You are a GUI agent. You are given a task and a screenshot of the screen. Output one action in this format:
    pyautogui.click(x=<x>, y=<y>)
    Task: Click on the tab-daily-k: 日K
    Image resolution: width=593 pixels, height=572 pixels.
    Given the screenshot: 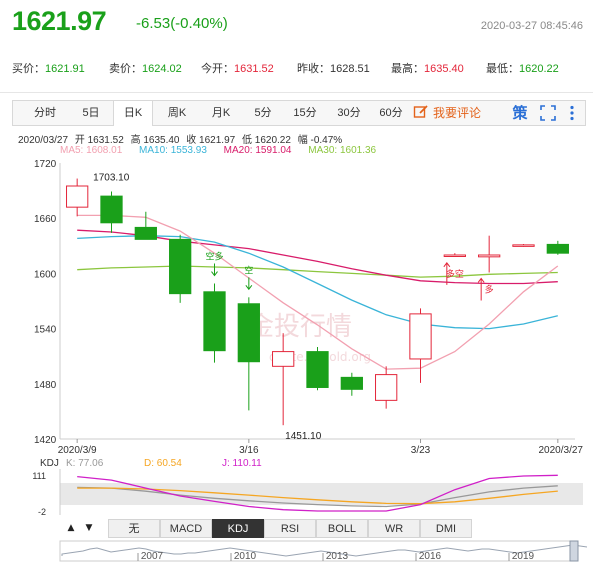 What is the action you would take?
    pyautogui.click(x=133, y=113)
    